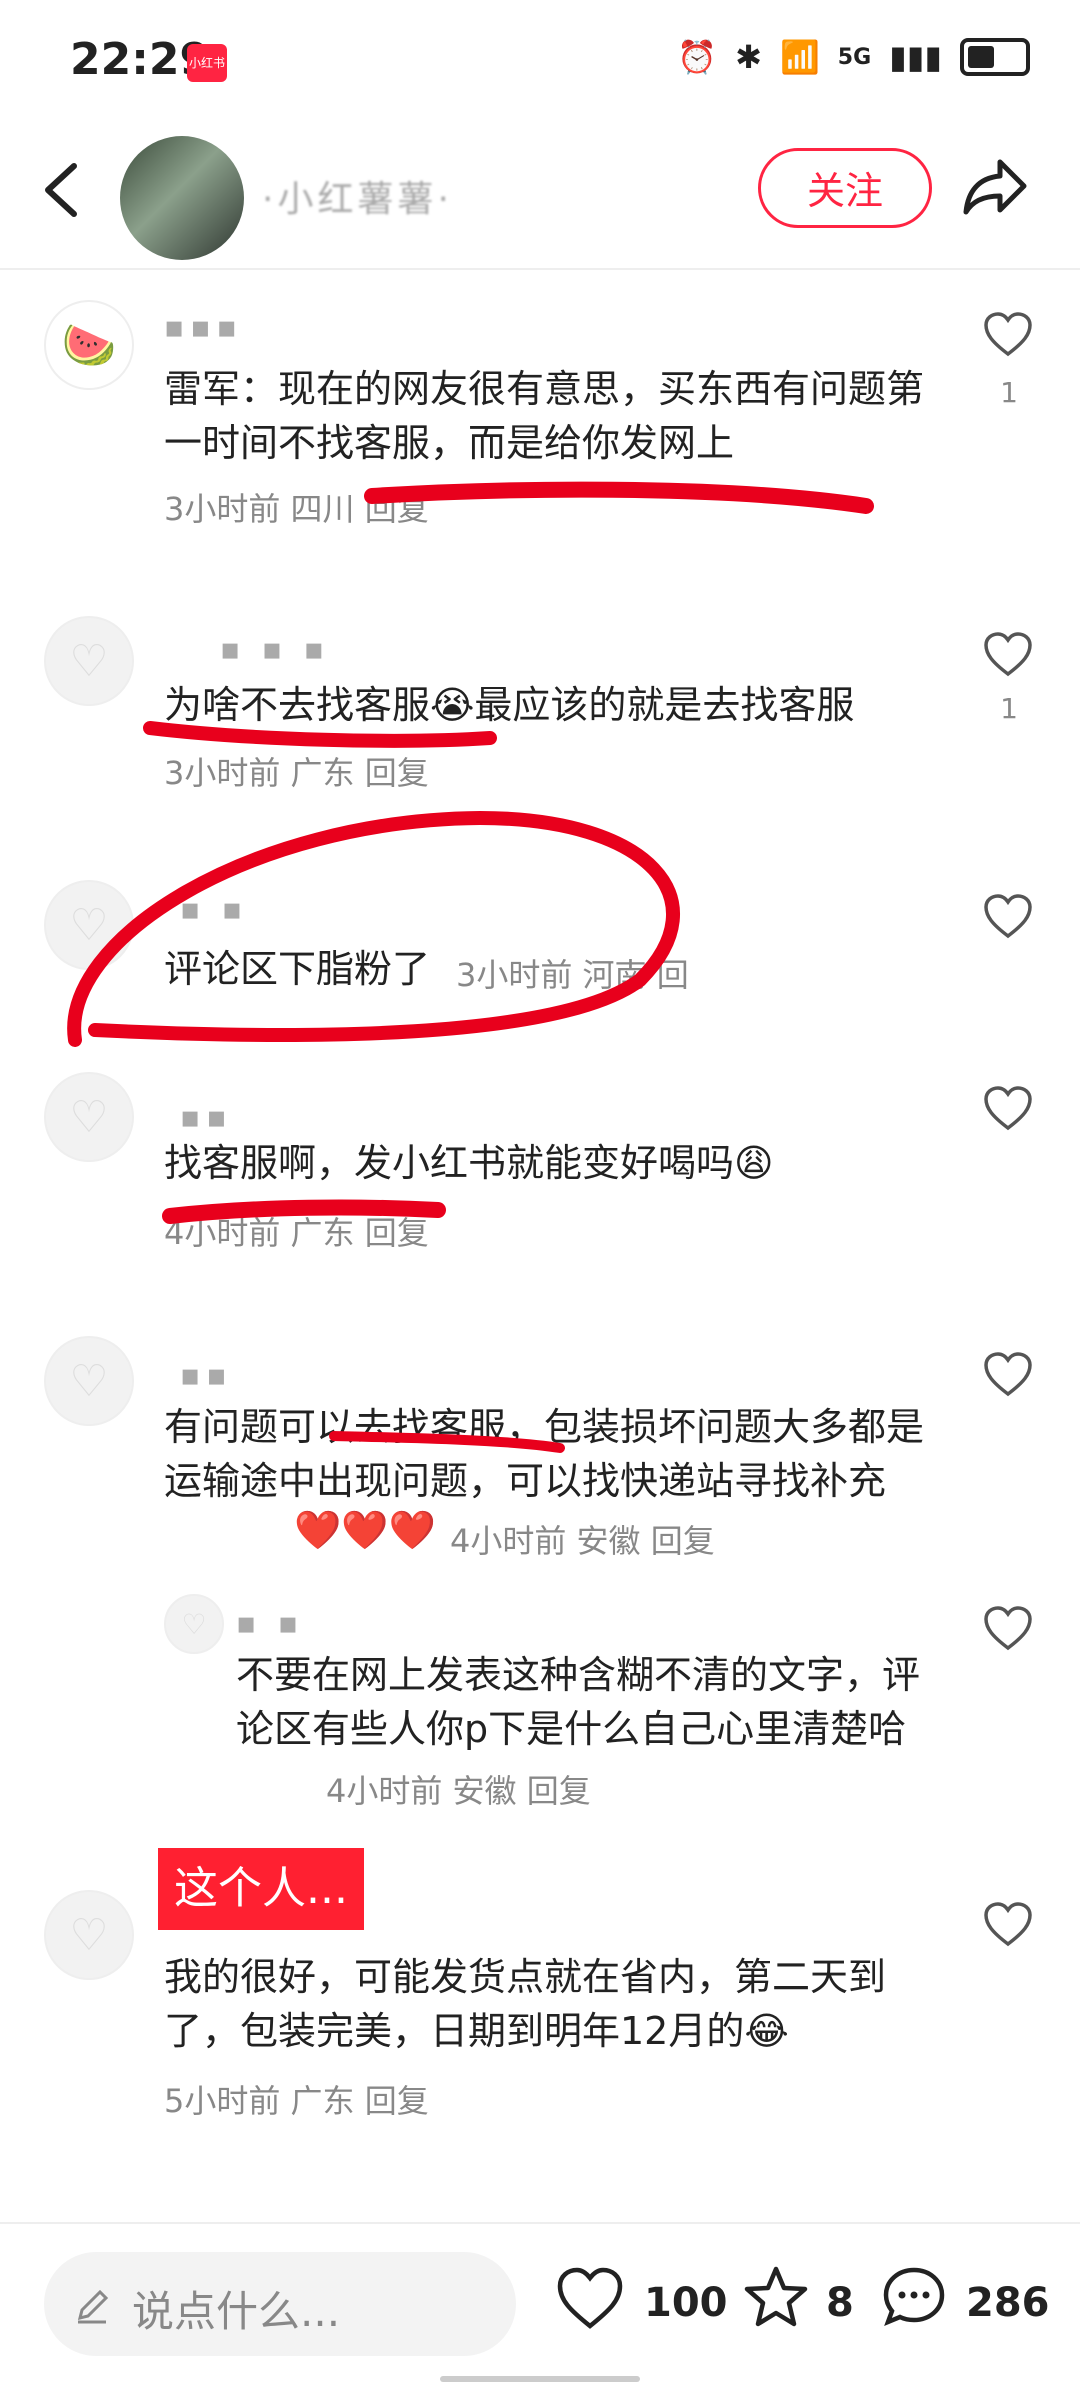 This screenshot has height=2382, width=1080. What do you see at coordinates (544, 416) in the screenshot?
I see `comment-text: 雷军：现在的网友很有意思，买东西有问题第一时间不找客服，而是给你发网上` at bounding box center [544, 416].